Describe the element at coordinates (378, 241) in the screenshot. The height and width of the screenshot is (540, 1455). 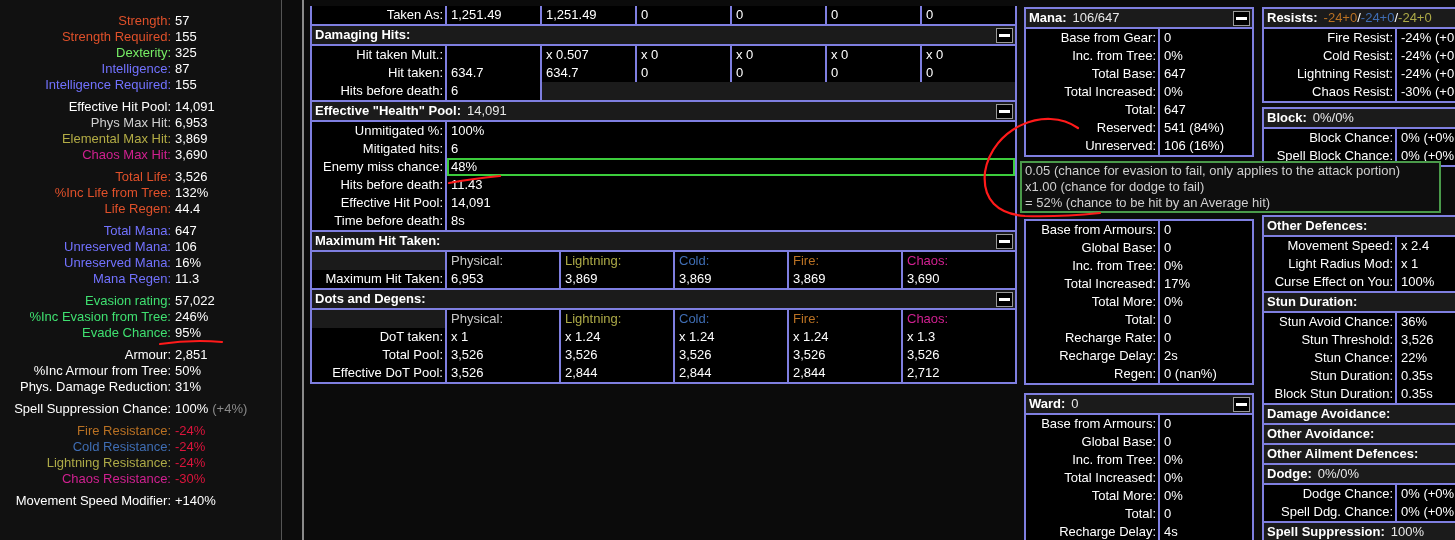
I see `section-title: Maximum Hit Taken:` at that location.